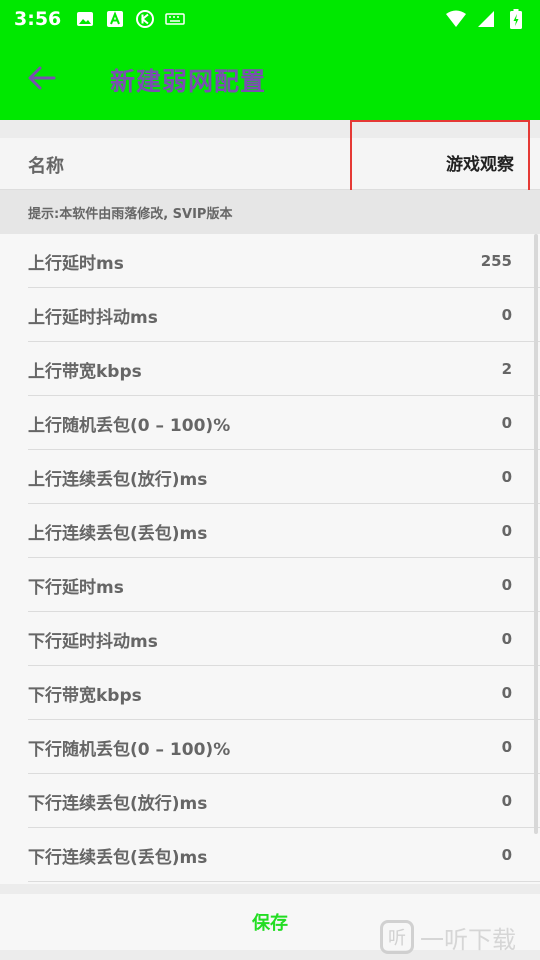  I want to click on row-value: 255, so click(496, 261).